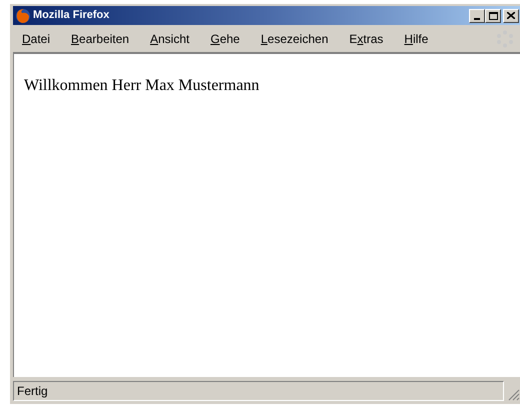 Image resolution: width=520 pixels, height=407 pixels. What do you see at coordinates (225, 38) in the screenshot?
I see `menu-item: Gehe` at bounding box center [225, 38].